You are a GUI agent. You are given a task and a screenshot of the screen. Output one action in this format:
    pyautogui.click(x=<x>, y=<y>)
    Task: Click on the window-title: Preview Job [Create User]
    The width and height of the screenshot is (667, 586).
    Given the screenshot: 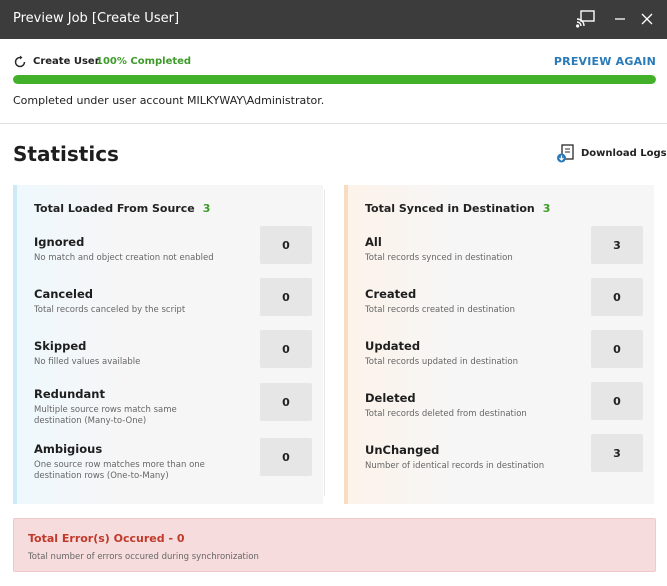 What is the action you would take?
    pyautogui.click(x=96, y=18)
    